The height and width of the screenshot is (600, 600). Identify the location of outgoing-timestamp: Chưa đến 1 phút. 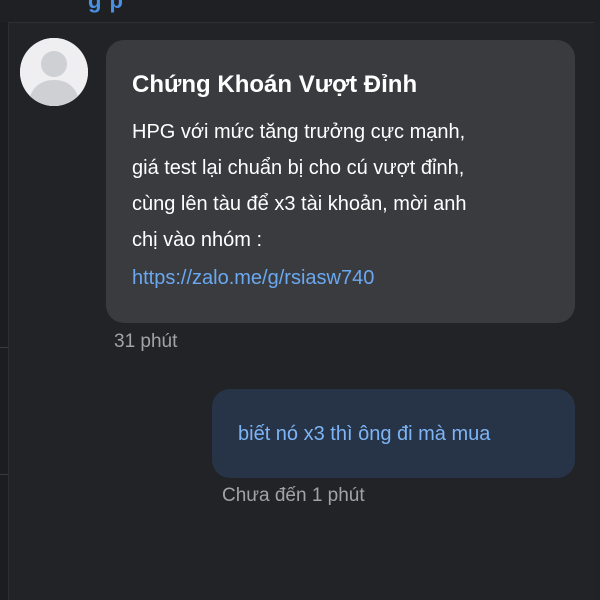
(293, 495).